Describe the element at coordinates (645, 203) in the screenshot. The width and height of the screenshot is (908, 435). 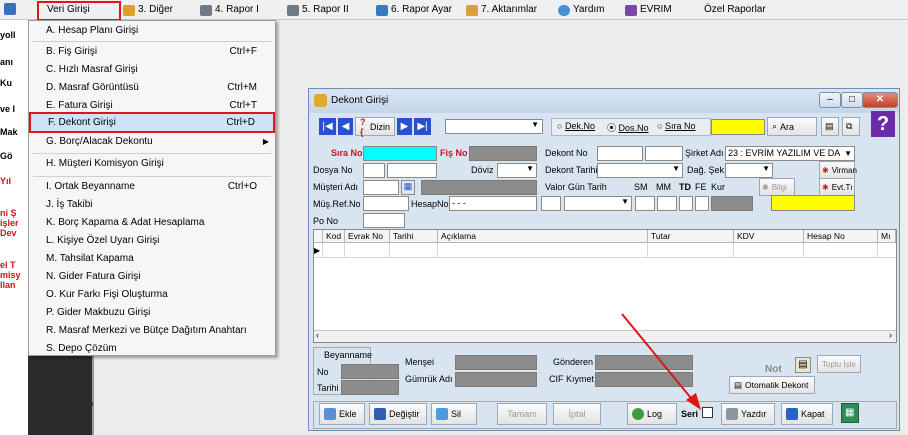
I see `sm-field` at that location.